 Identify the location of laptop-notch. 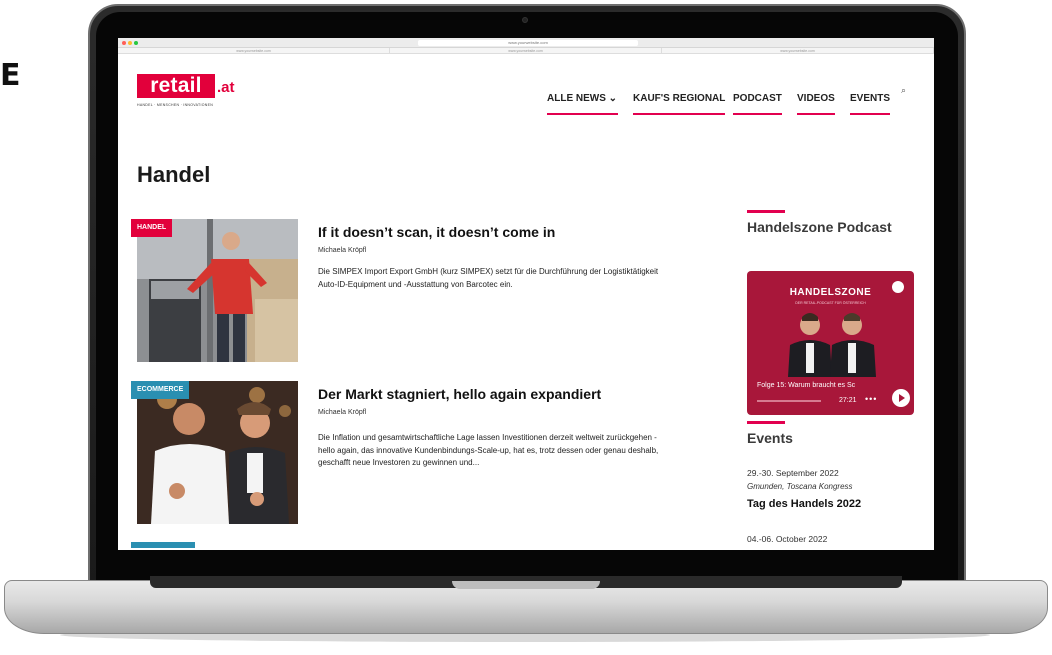
(526, 585).